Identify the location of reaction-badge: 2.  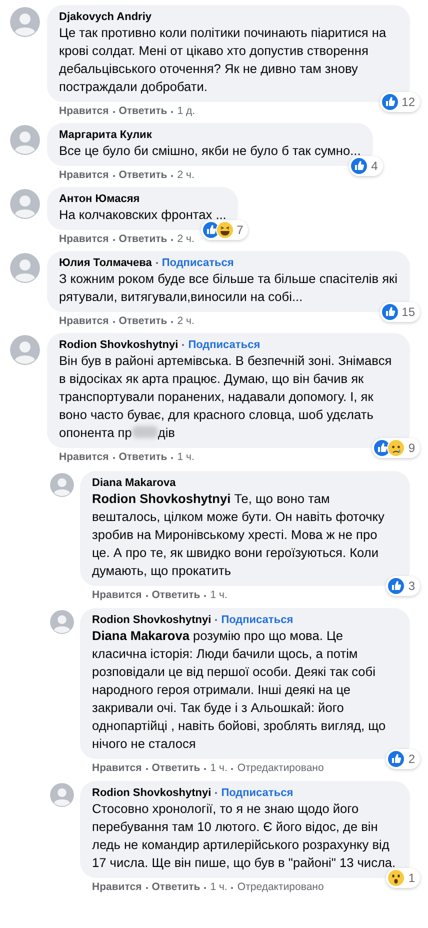
(403, 759).